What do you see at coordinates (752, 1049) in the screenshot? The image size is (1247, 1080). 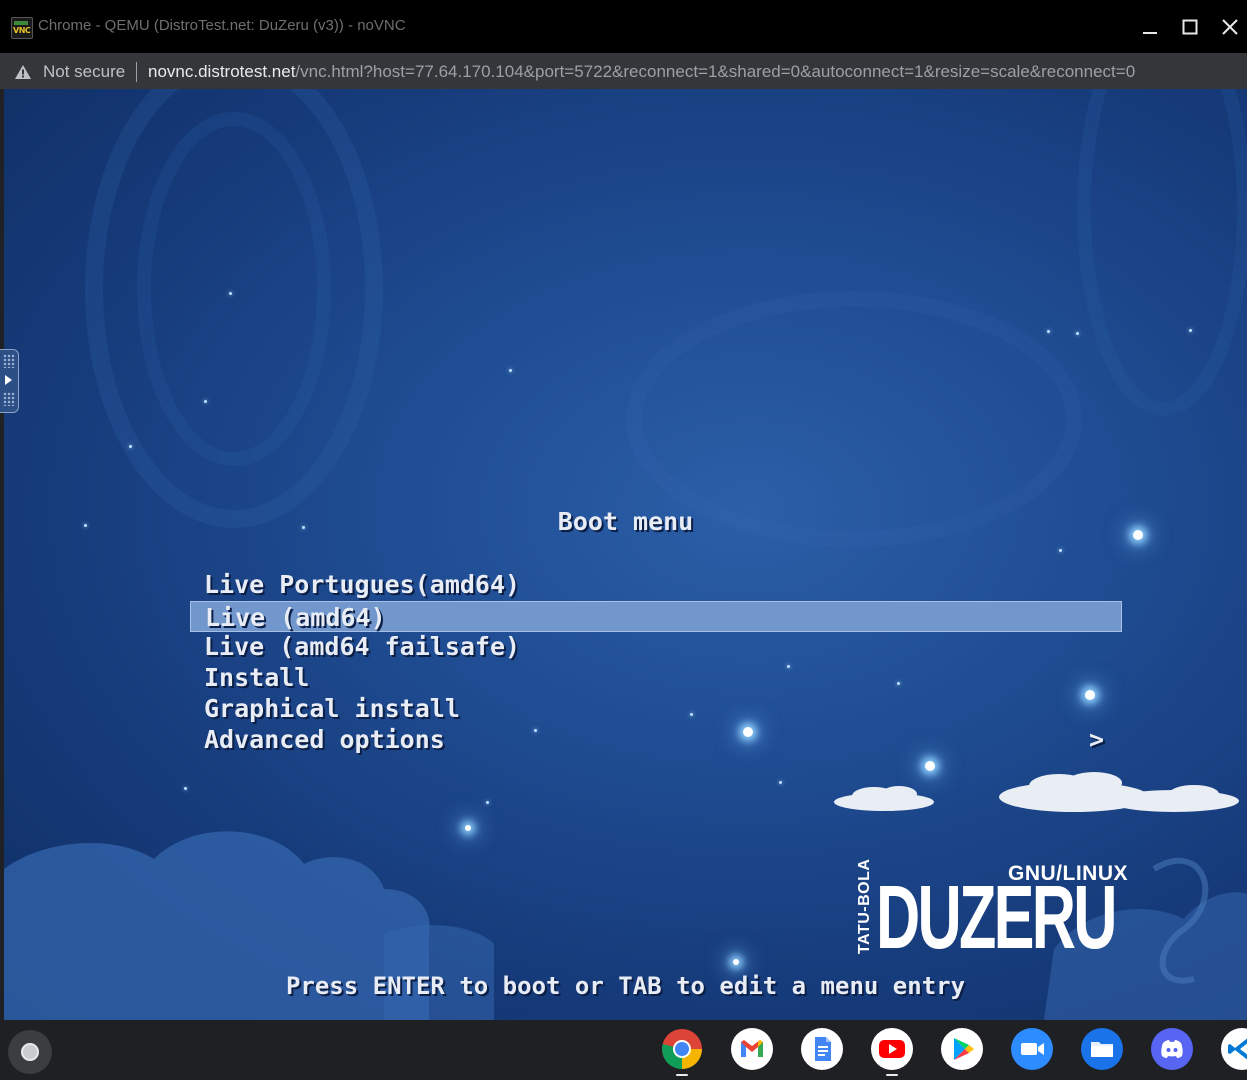 I see `gmail-icon` at bounding box center [752, 1049].